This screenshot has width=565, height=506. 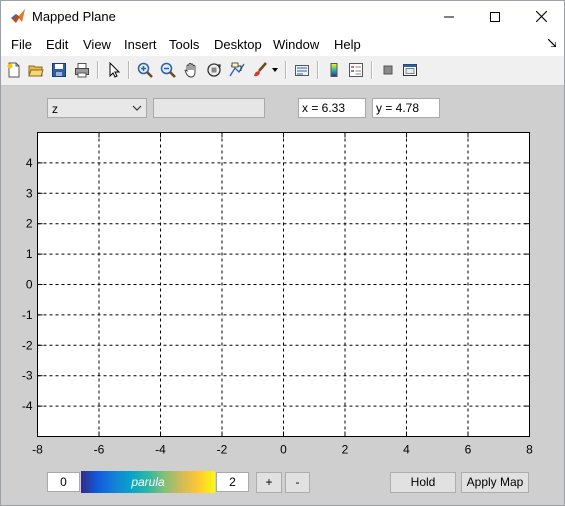 I want to click on hide-plot-tools-icon, so click(x=388, y=70).